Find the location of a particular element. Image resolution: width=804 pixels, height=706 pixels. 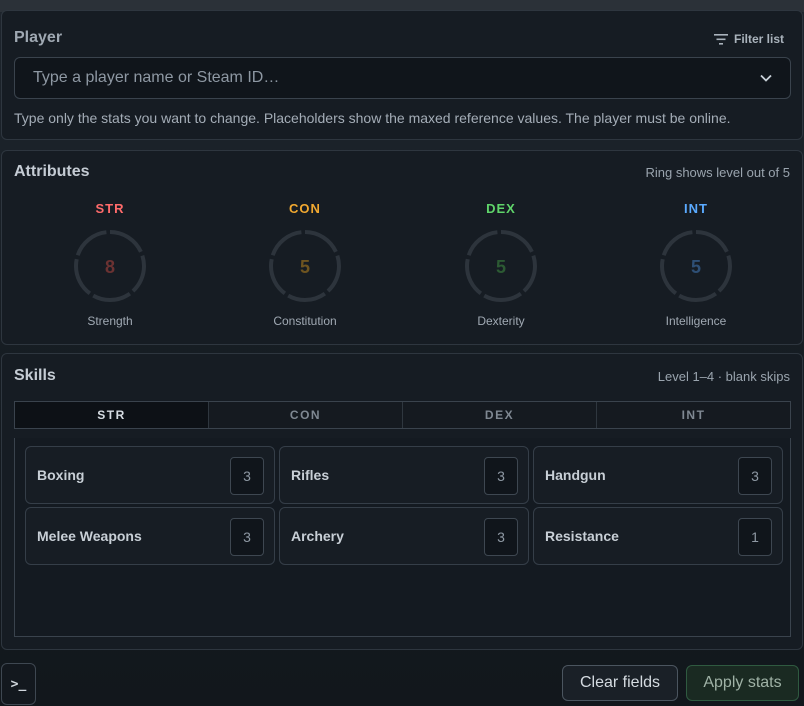

filter-list-button: Filter list is located at coordinates (748, 39).